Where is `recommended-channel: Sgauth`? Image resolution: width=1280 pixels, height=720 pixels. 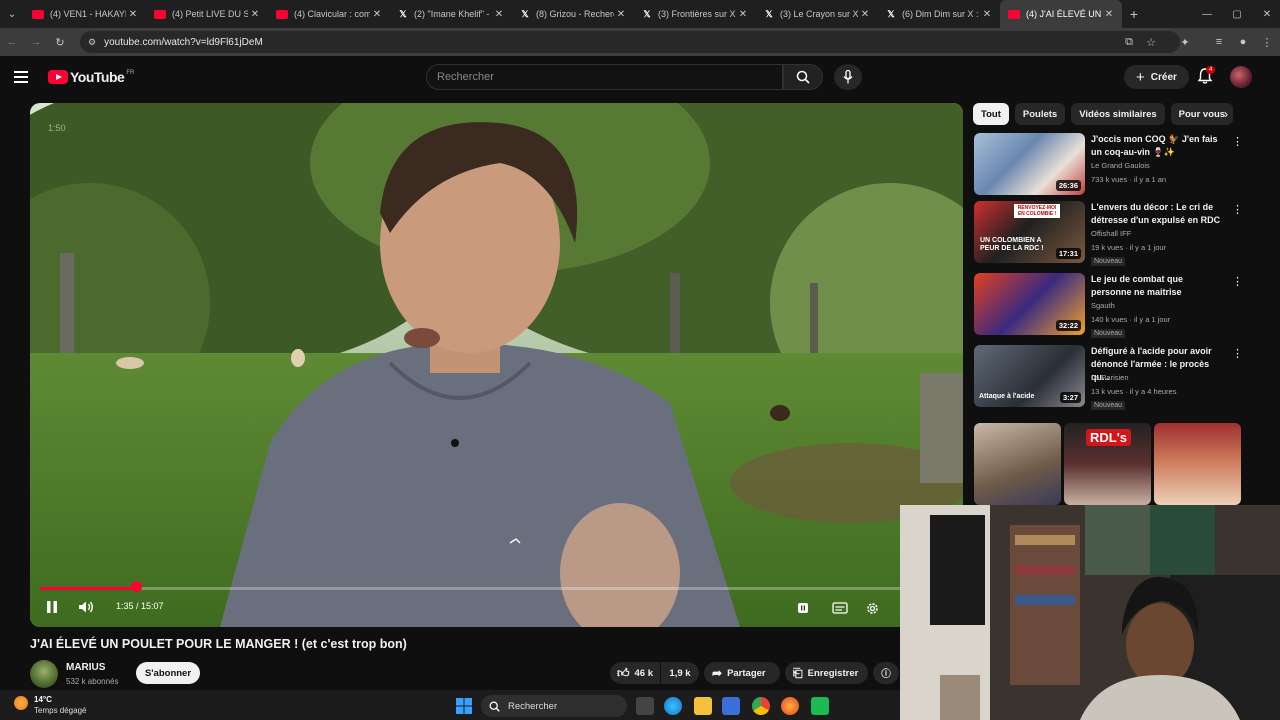
recommended-channel: Sgauth is located at coordinates (1103, 305).